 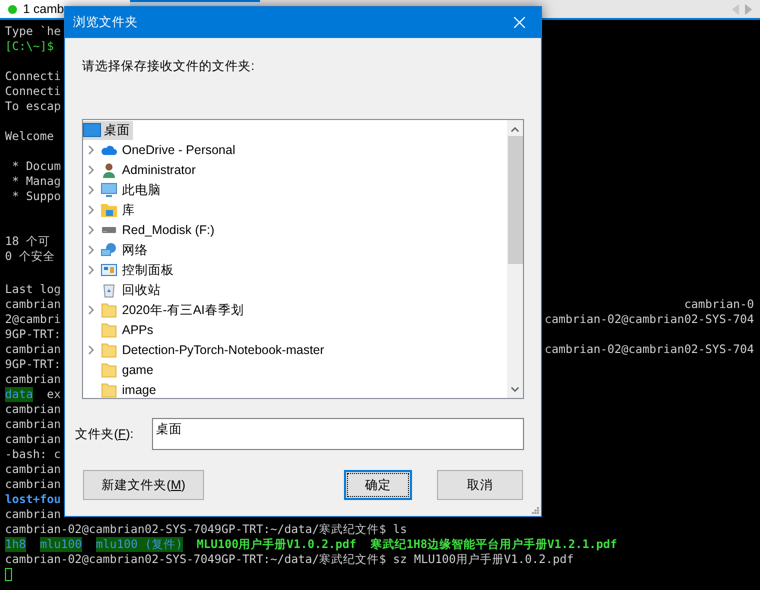 What do you see at coordinates (27, 241) in the screenshot?
I see `terminal-text: 18 个可` at bounding box center [27, 241].